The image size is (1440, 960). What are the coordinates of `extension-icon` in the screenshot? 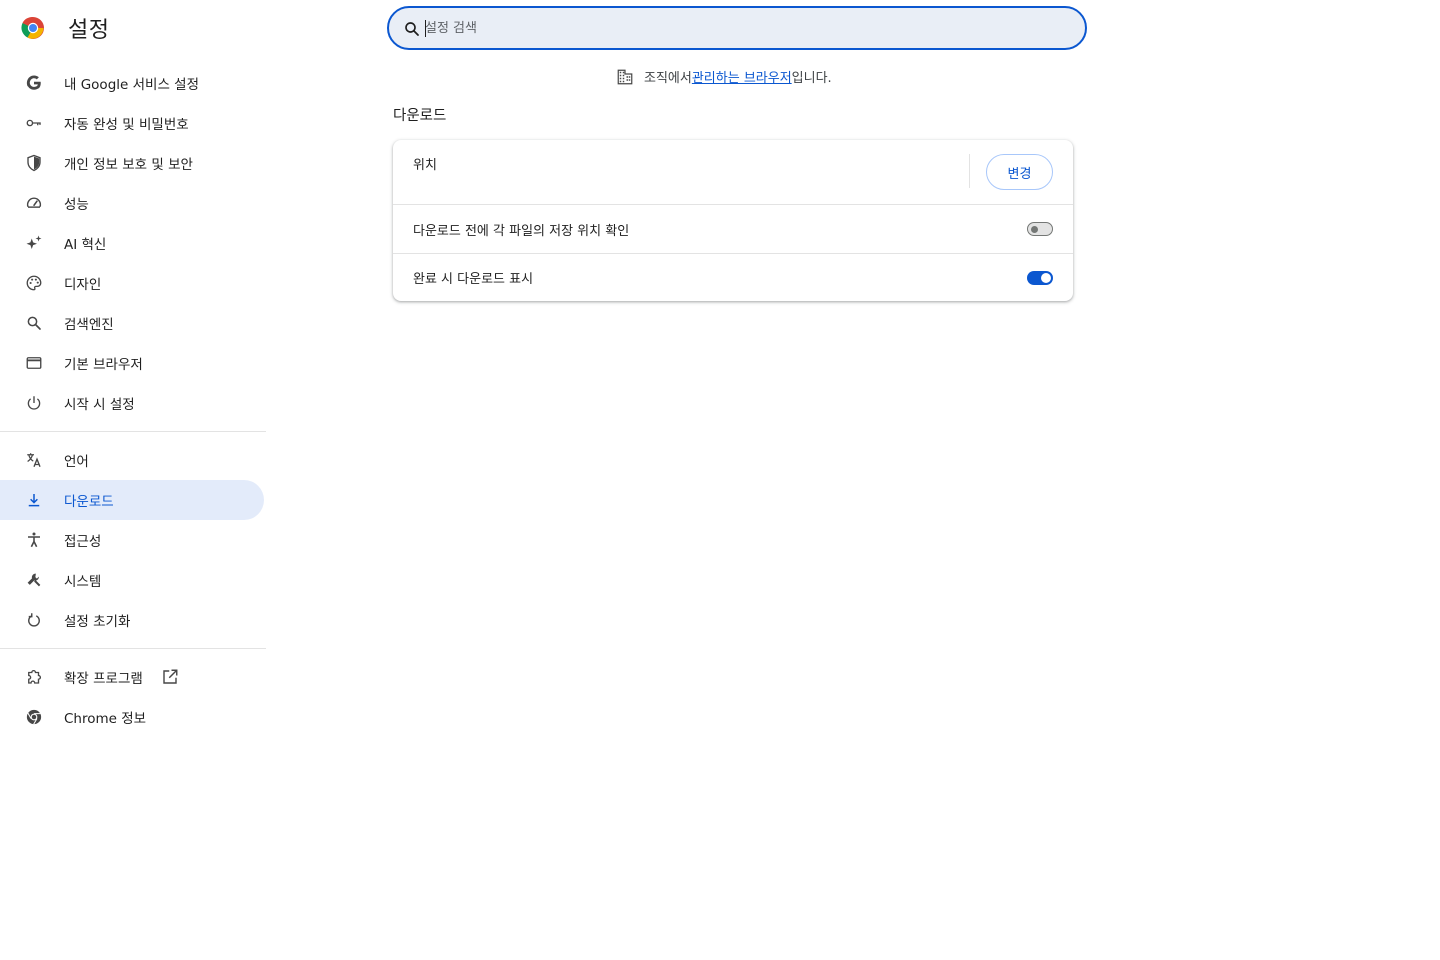 It's located at (34, 677).